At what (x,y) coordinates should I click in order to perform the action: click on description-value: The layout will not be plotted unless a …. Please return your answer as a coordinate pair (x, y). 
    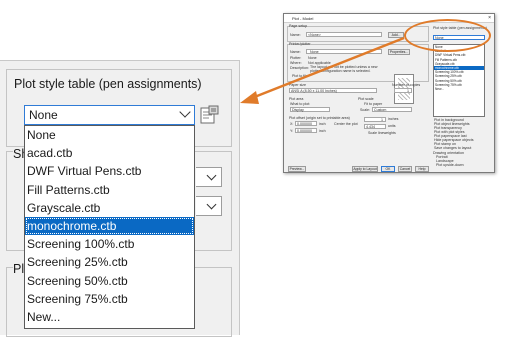
    Looking at the image, I should click on (344, 69).